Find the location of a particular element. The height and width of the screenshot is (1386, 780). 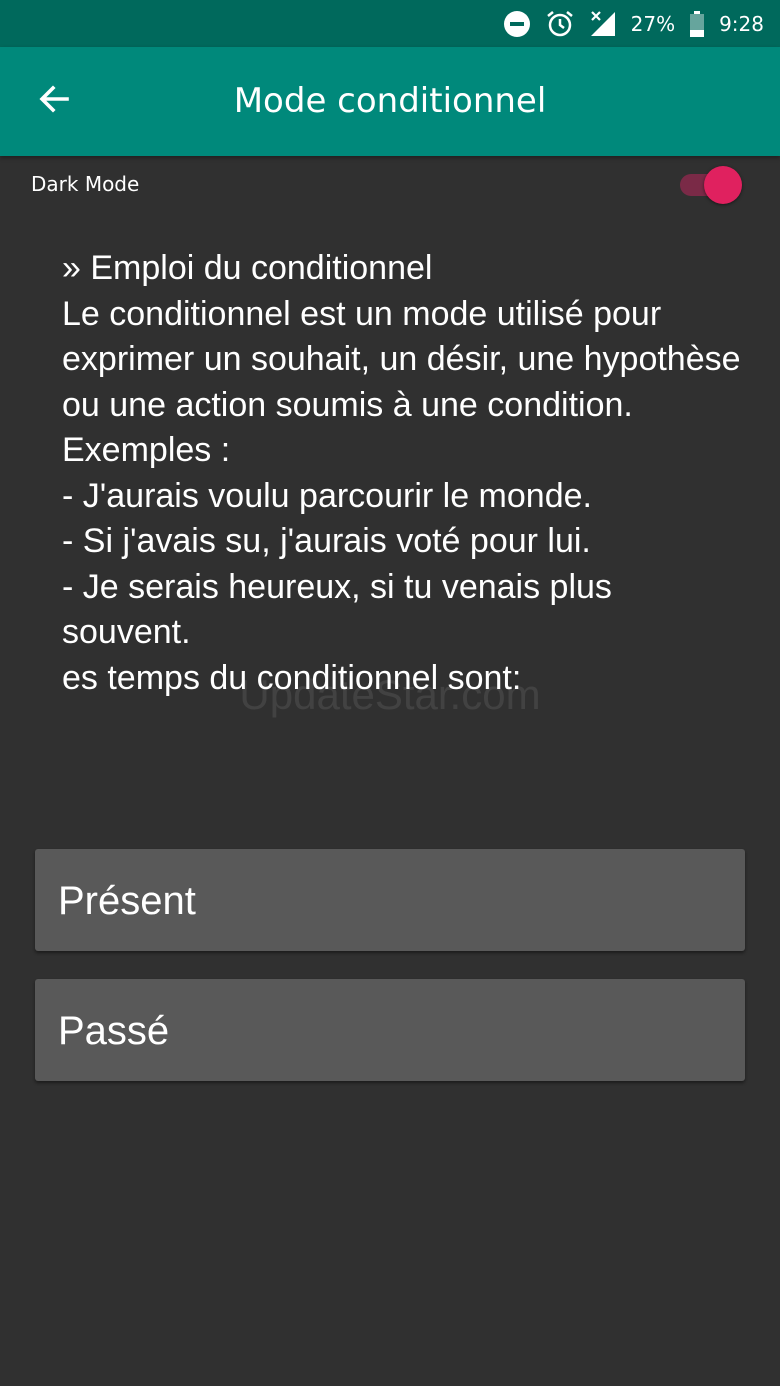

dark-mode-row: Dark Mode is located at coordinates (390, 184).